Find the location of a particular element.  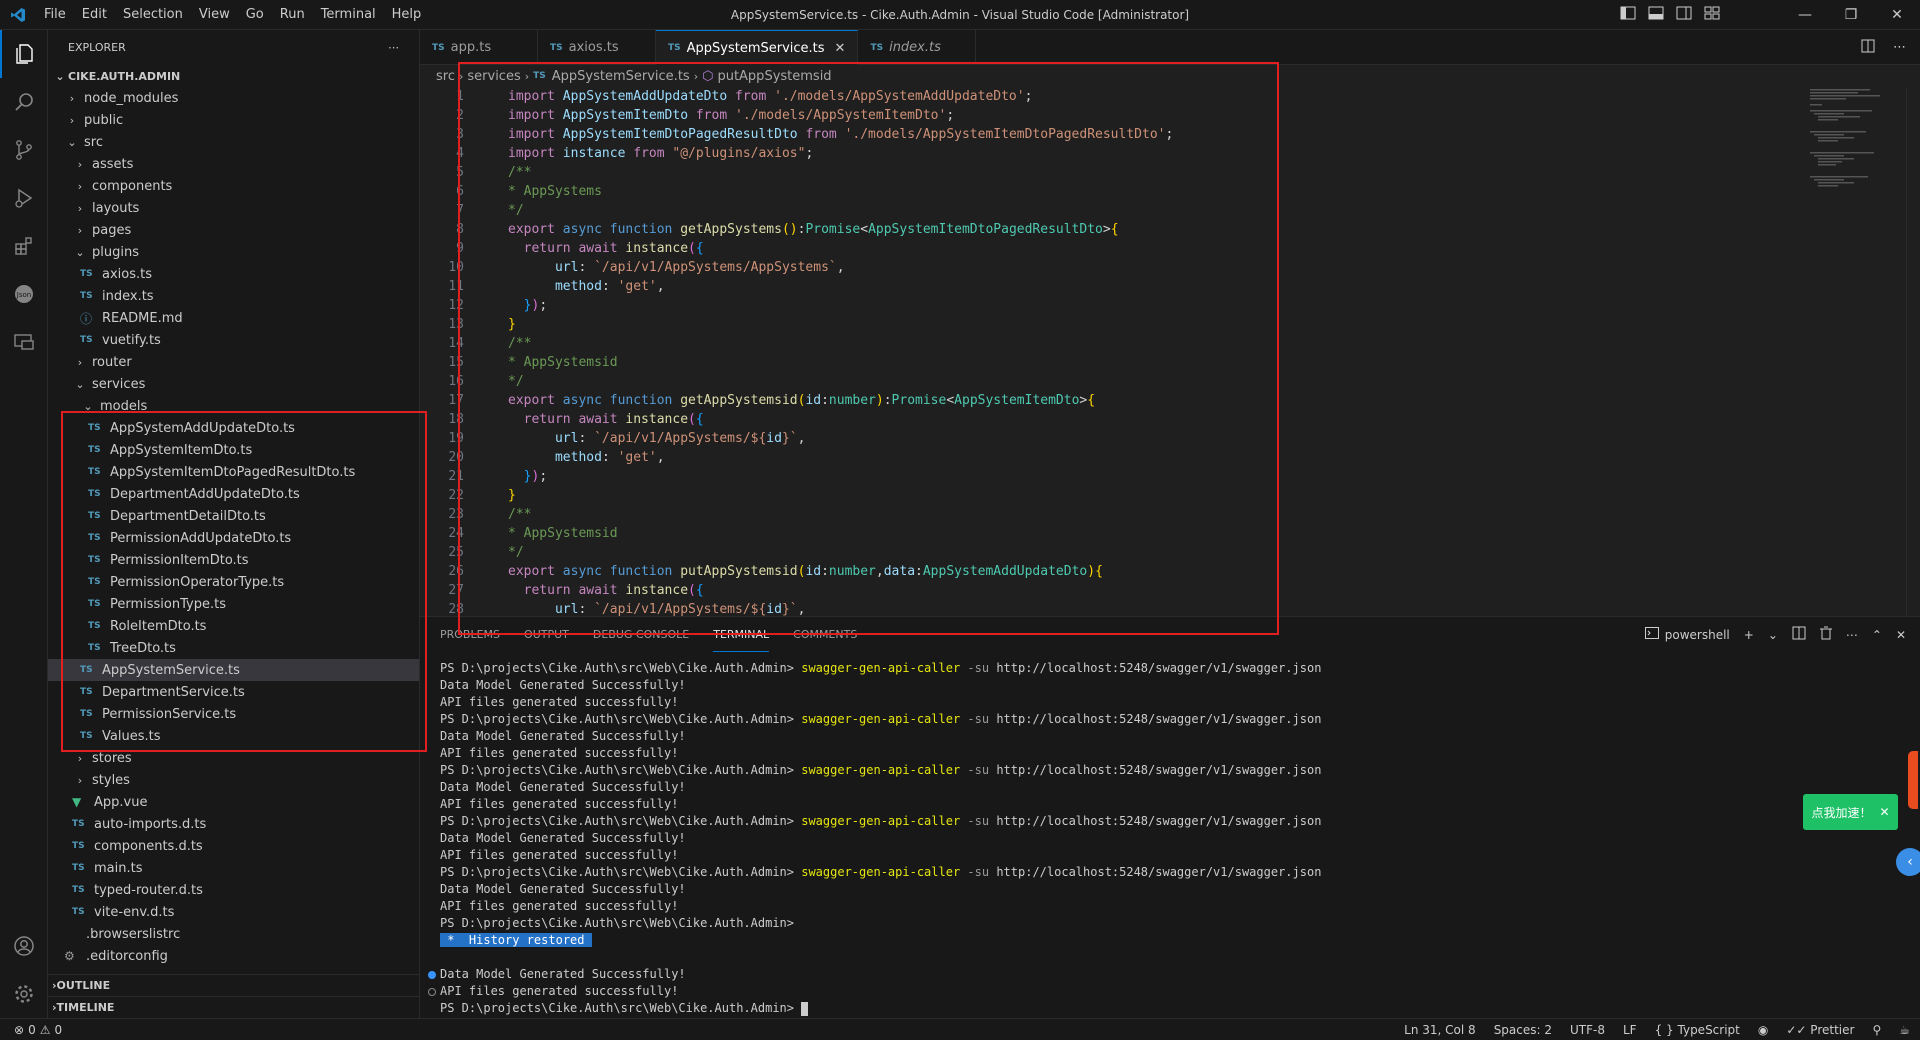

menu-run: Run is located at coordinates (292, 15).